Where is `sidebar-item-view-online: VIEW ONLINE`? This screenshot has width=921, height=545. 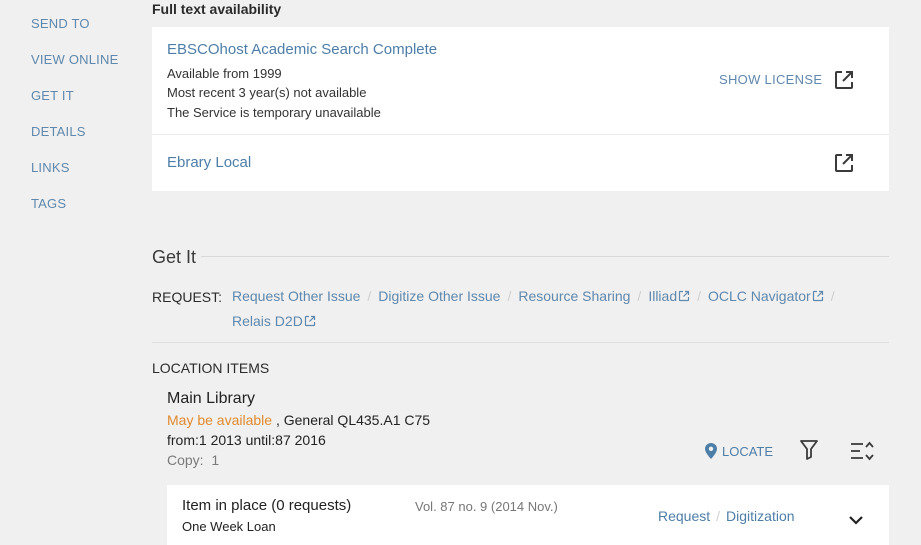
sidebar-item-view-online: VIEW ONLINE is located at coordinates (74, 59).